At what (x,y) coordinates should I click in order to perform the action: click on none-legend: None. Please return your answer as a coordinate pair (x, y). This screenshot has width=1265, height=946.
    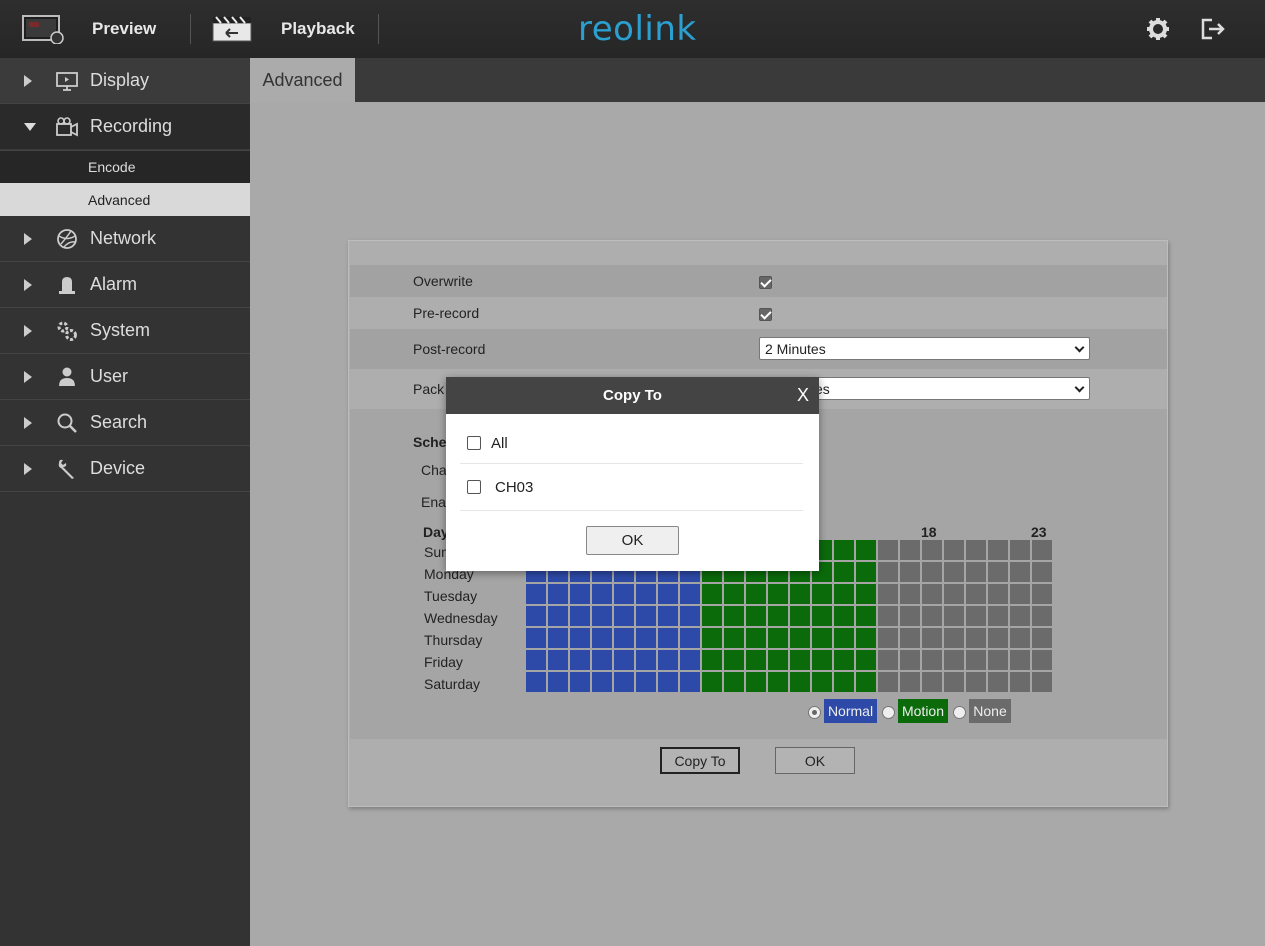
    Looking at the image, I should click on (990, 711).